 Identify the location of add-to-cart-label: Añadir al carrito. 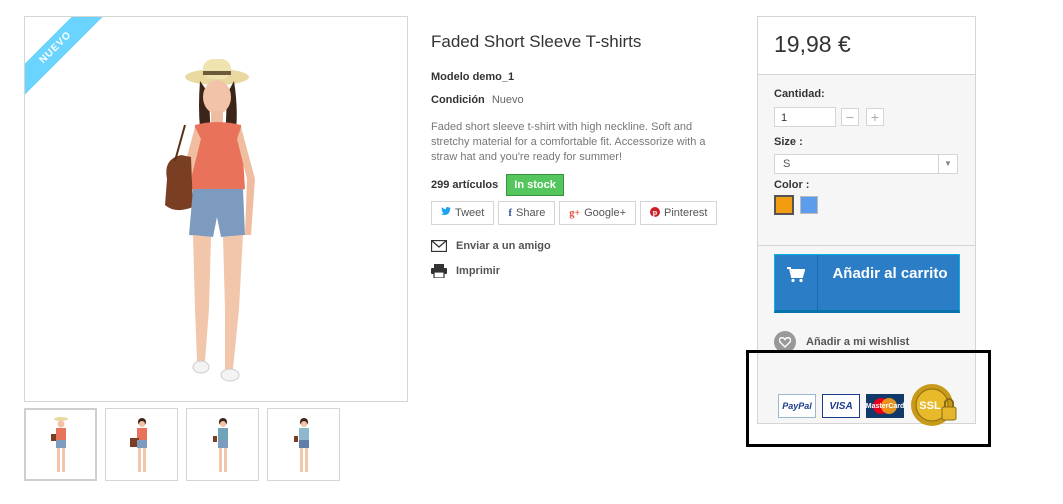
(890, 273).